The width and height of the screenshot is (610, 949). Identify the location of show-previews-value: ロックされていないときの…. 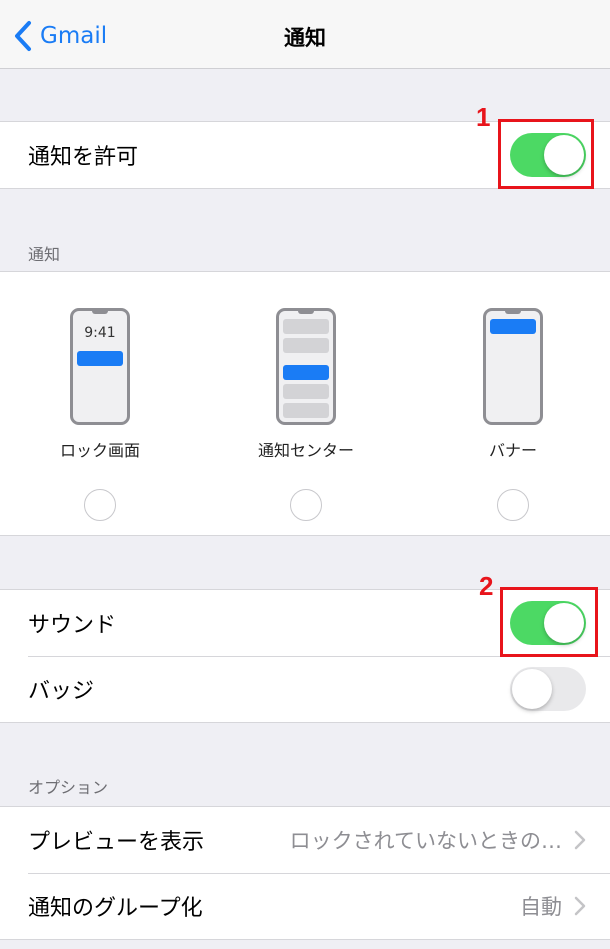
(425, 841).